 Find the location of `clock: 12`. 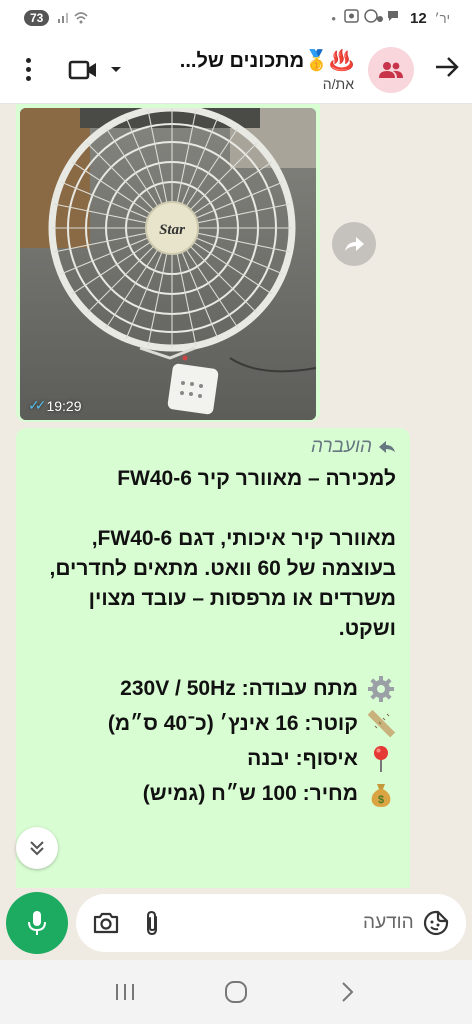

clock: 12 is located at coordinates (418, 18).